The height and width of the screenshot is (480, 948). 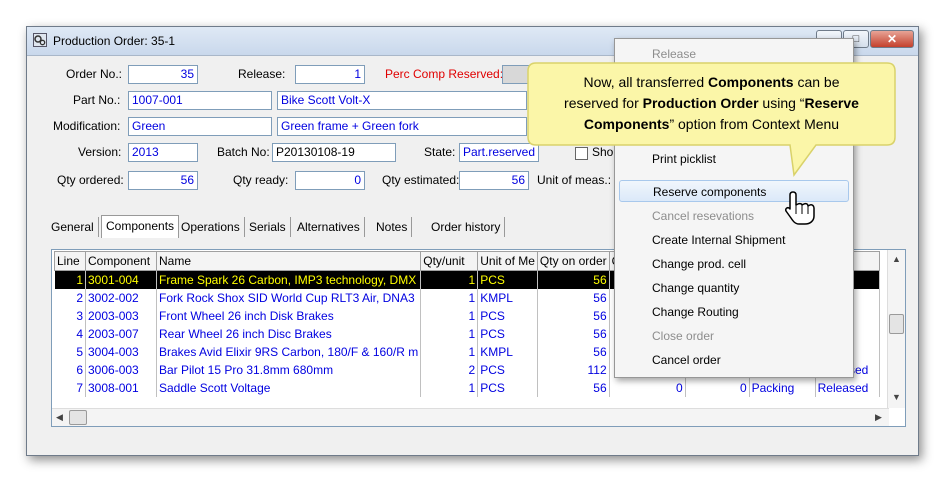 What do you see at coordinates (734, 312) in the screenshot?
I see `menu-item-change-routing: Change Routing` at bounding box center [734, 312].